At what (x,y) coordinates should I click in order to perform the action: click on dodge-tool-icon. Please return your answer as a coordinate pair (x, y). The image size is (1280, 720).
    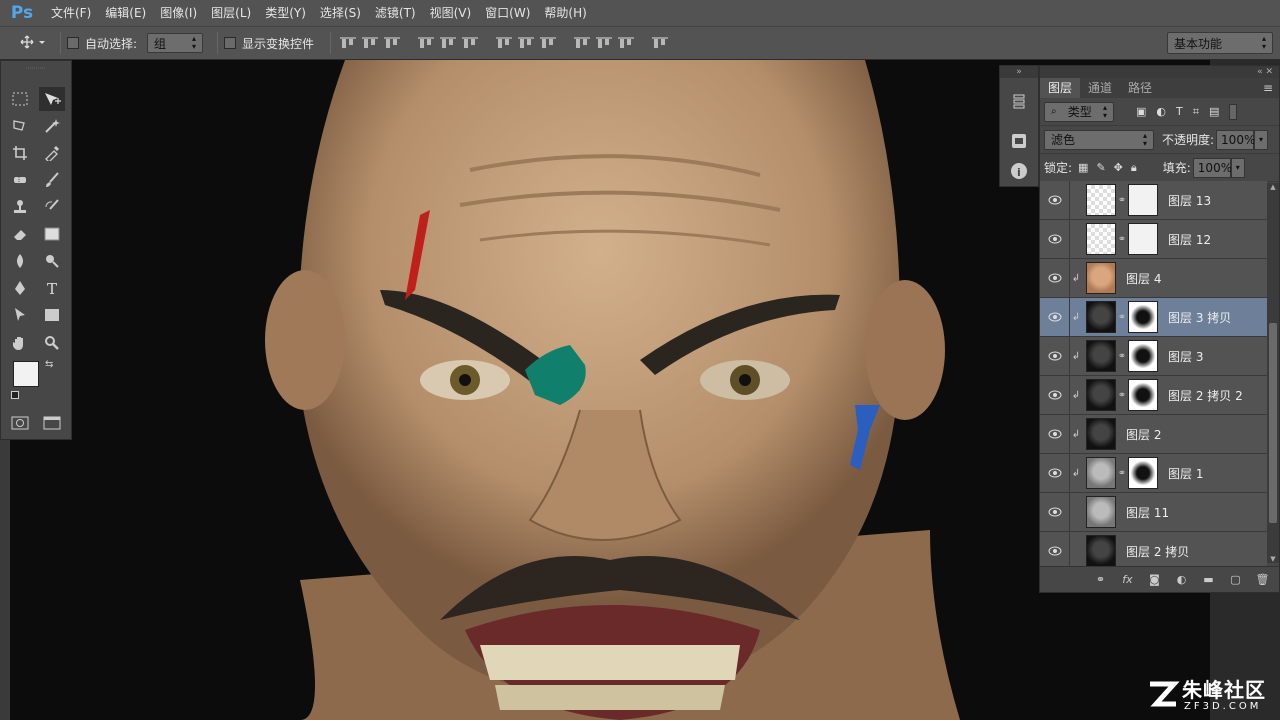
    Looking at the image, I should click on (52, 261).